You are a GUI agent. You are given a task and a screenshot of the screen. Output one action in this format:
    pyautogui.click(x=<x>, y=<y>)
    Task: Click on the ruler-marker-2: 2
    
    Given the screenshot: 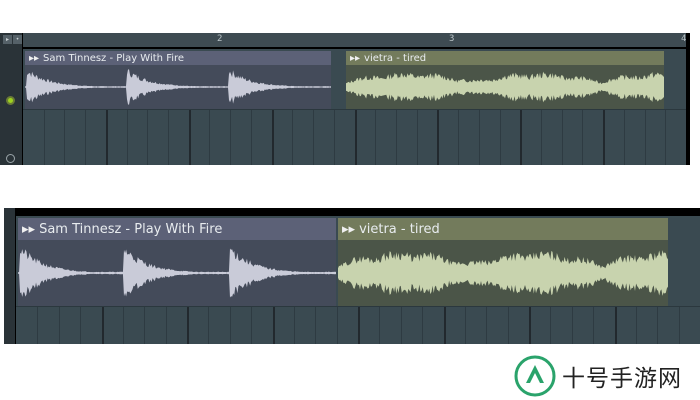 What is the action you would take?
    pyautogui.click(x=220, y=39)
    